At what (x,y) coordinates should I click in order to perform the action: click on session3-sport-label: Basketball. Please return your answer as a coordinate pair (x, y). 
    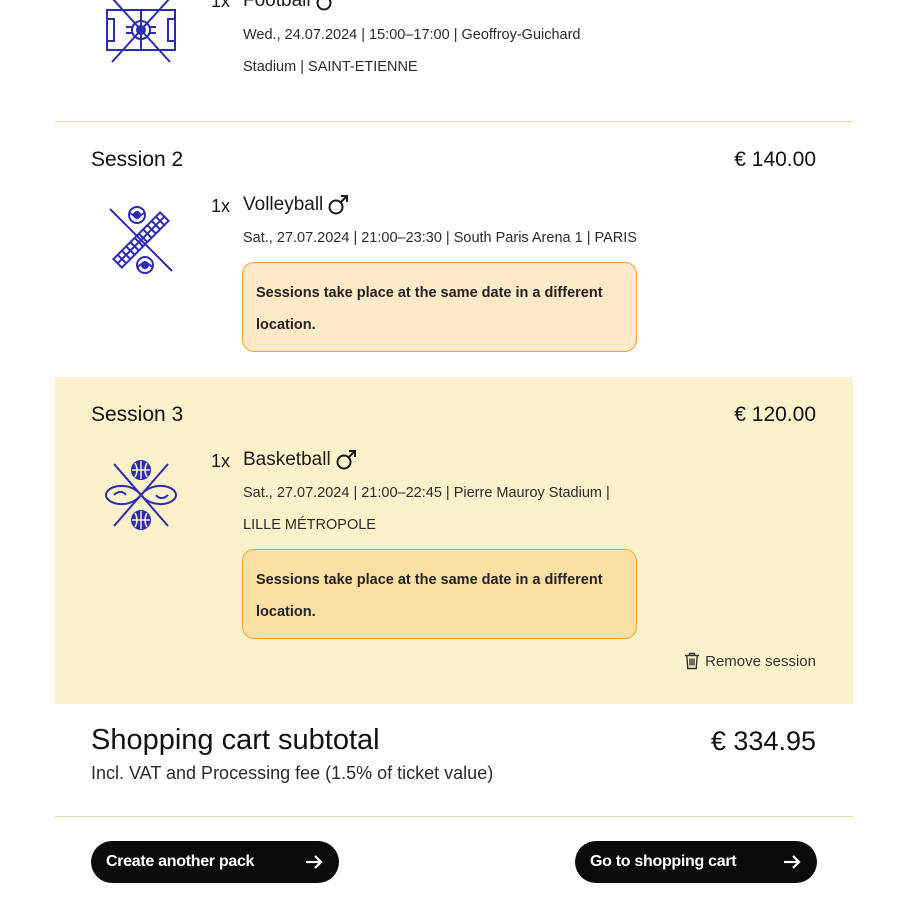
    Looking at the image, I should click on (287, 459).